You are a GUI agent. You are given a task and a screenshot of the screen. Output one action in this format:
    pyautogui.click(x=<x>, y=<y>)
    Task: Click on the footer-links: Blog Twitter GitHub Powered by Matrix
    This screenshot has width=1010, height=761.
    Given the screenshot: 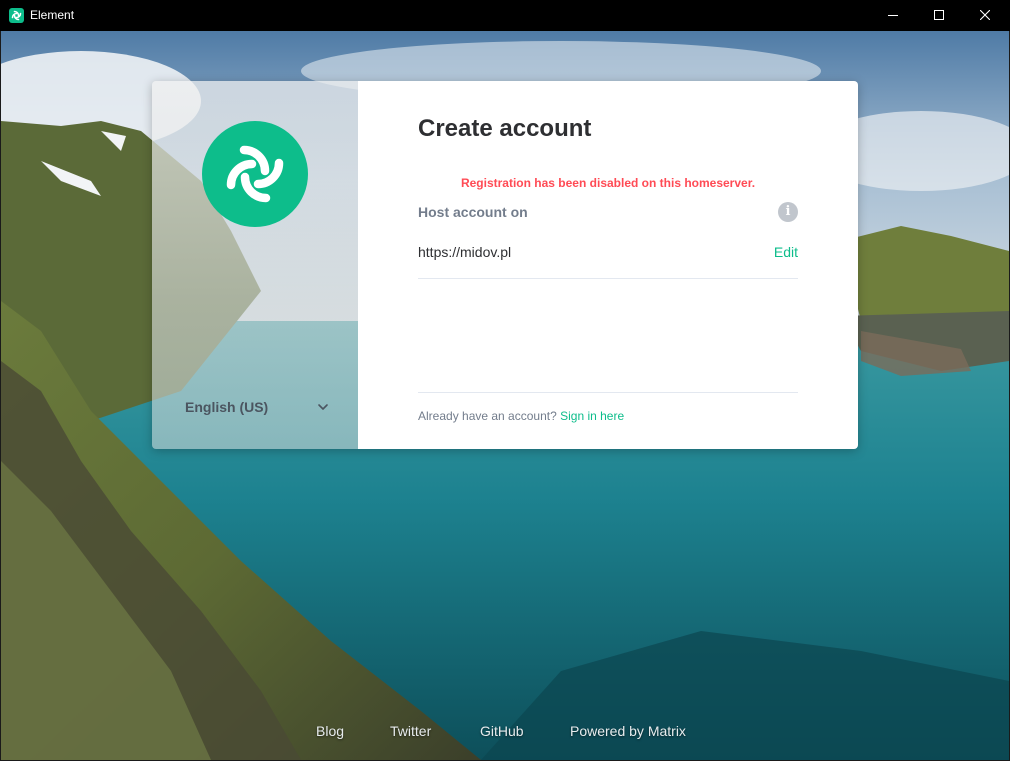 What is the action you would take?
    pyautogui.click(x=505, y=733)
    